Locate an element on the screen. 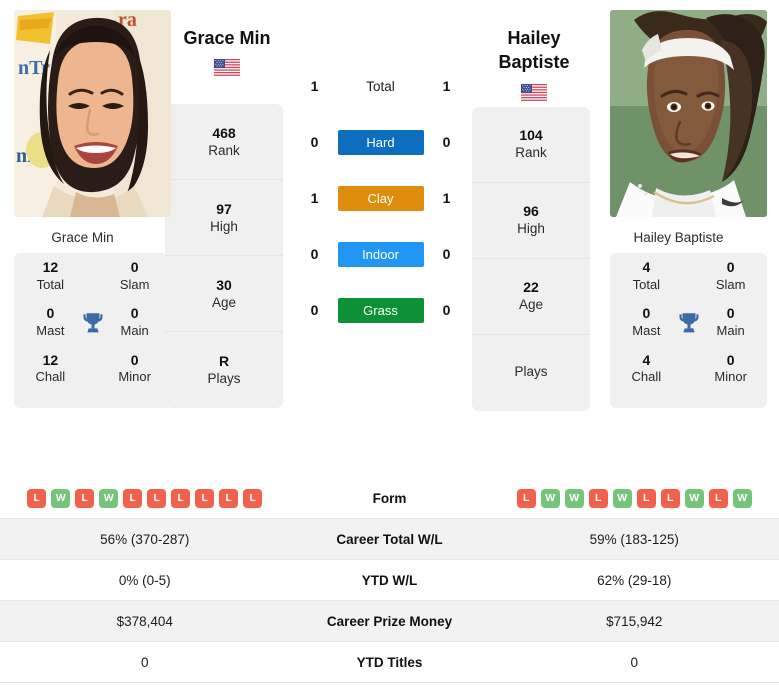 This screenshot has width=779, height=699. left-stat-high-value: 97 is located at coordinates (224, 208).